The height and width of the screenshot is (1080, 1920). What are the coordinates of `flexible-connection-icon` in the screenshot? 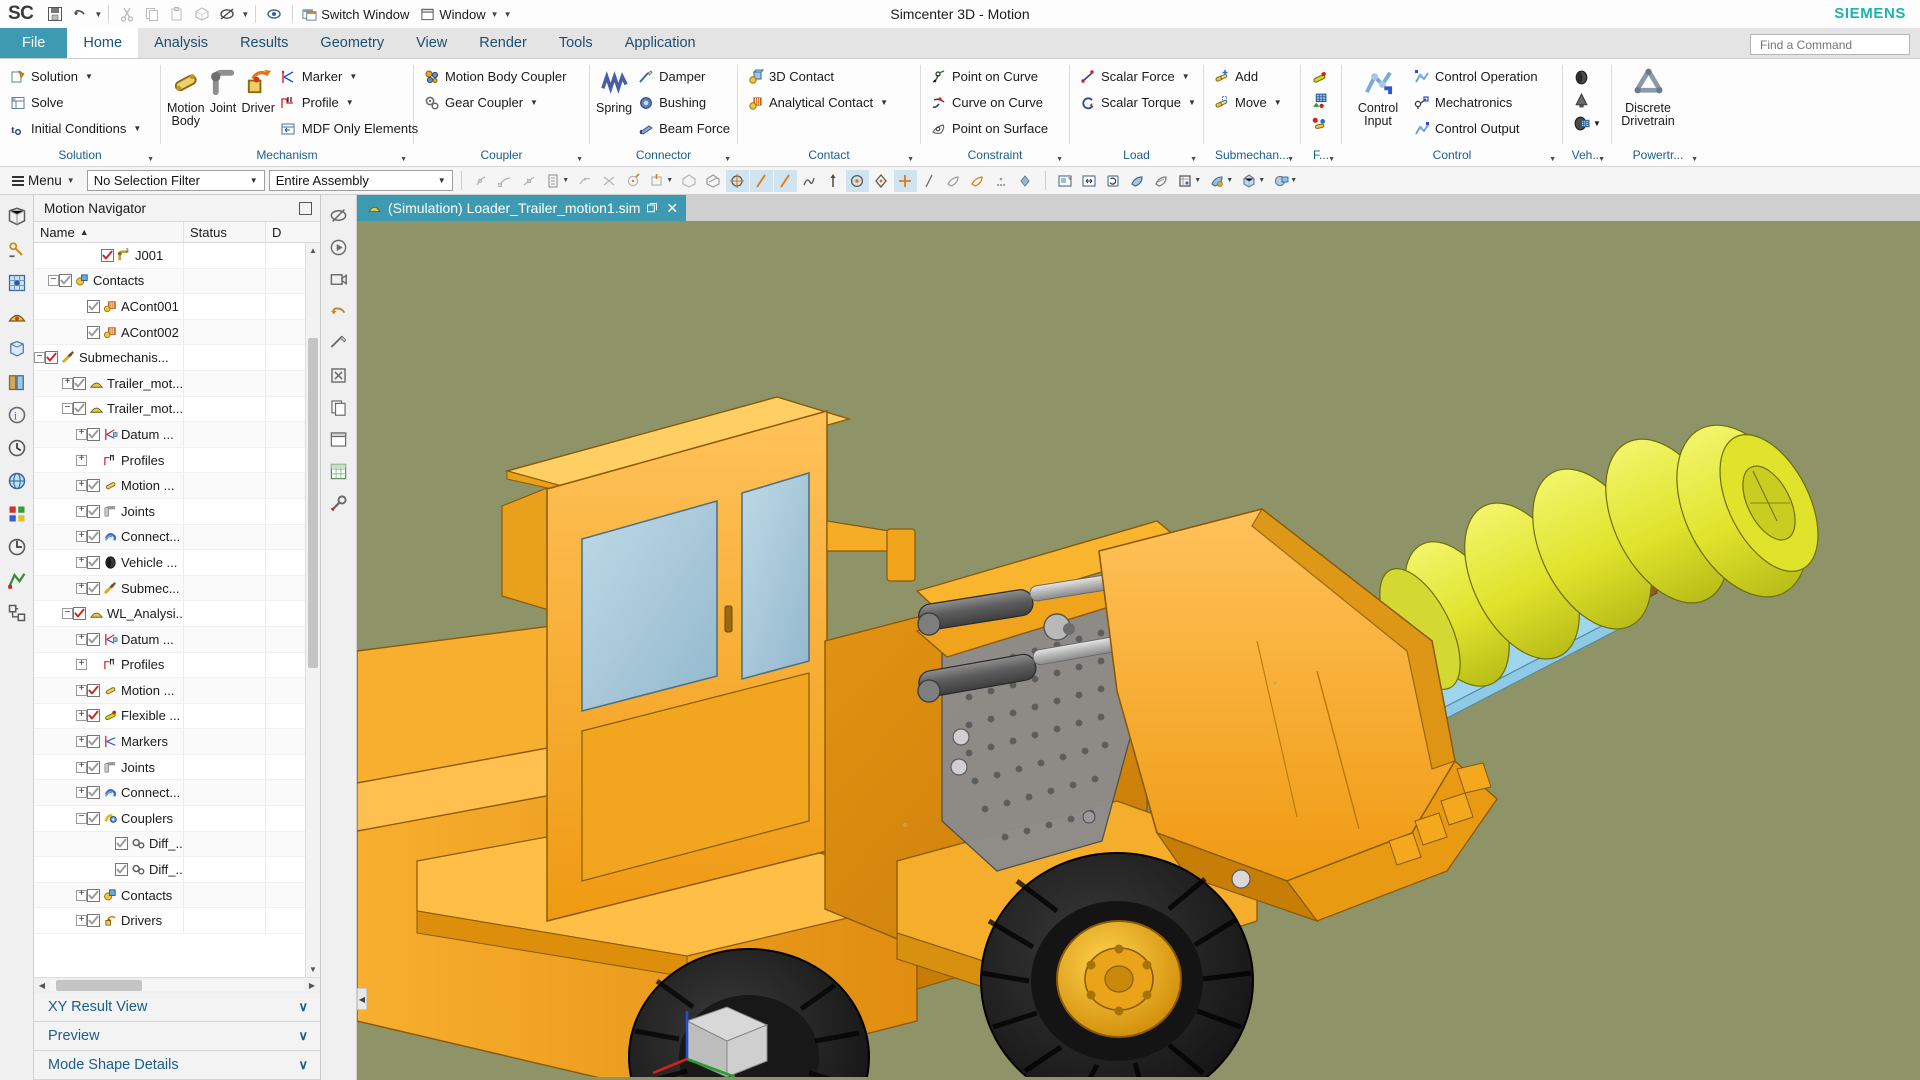 It's located at (1319, 123).